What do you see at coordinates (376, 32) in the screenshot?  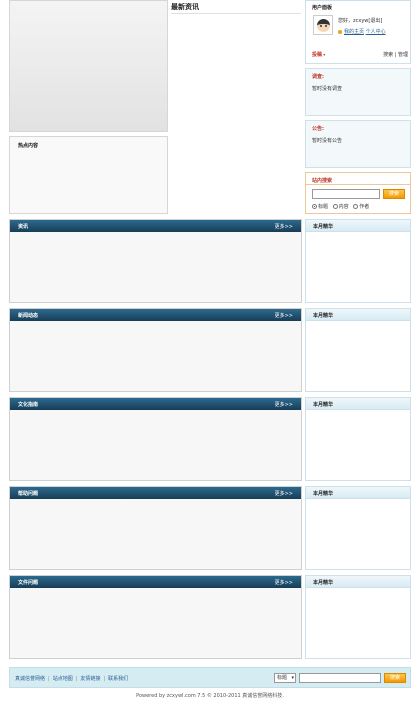 I see `user-center-link: 个人中心` at bounding box center [376, 32].